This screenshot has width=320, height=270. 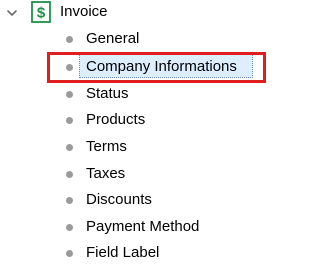 What do you see at coordinates (170, 120) in the screenshot?
I see `tree-item-products: Products` at bounding box center [170, 120].